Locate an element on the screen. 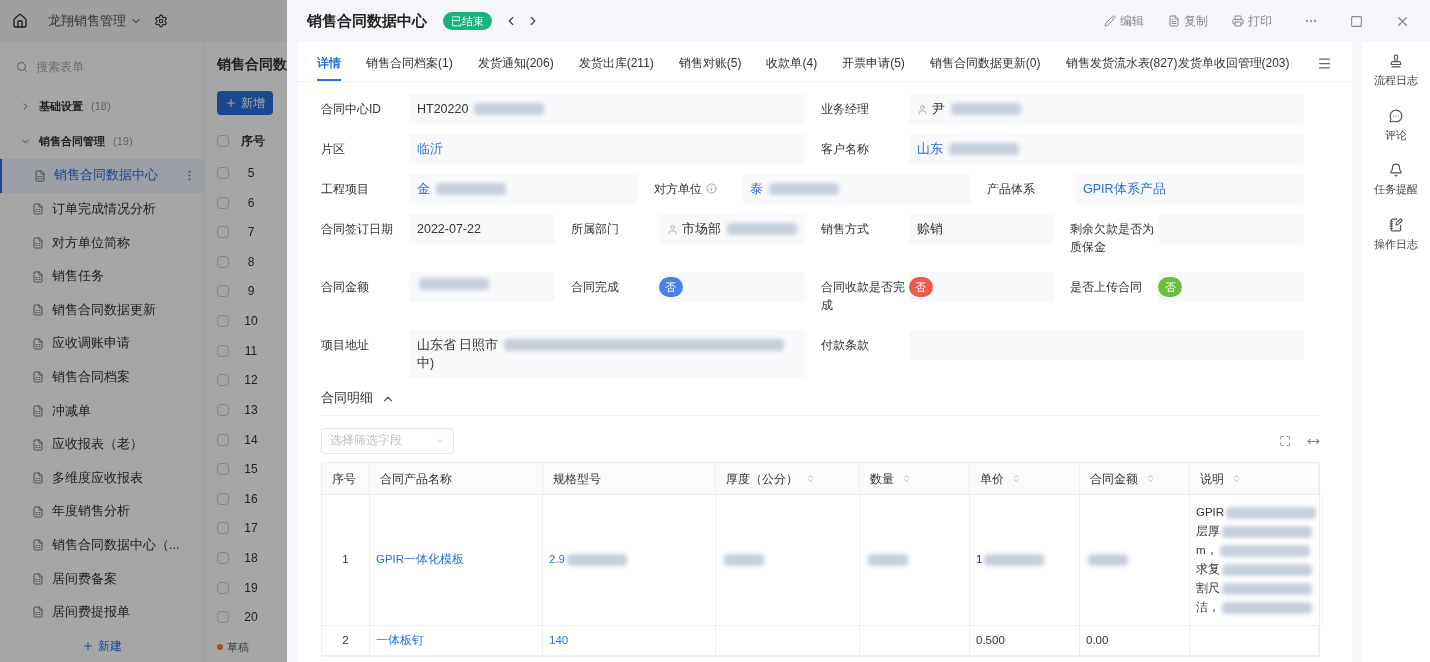  row-number: 13 is located at coordinates (251, 410).